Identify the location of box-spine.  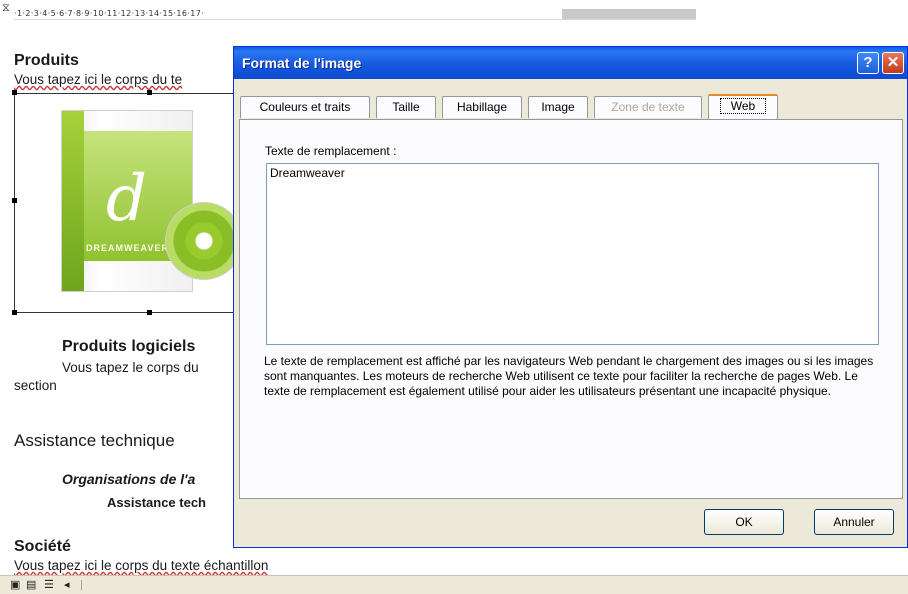
(73, 201).